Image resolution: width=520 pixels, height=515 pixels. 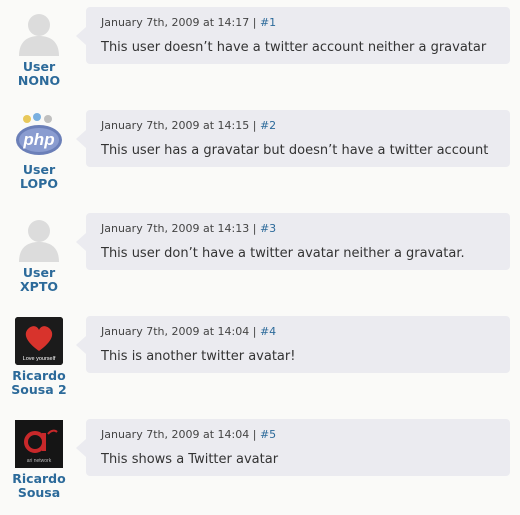 What do you see at coordinates (38, 139) in the screenshot?
I see `svg-text: php` at bounding box center [38, 139].